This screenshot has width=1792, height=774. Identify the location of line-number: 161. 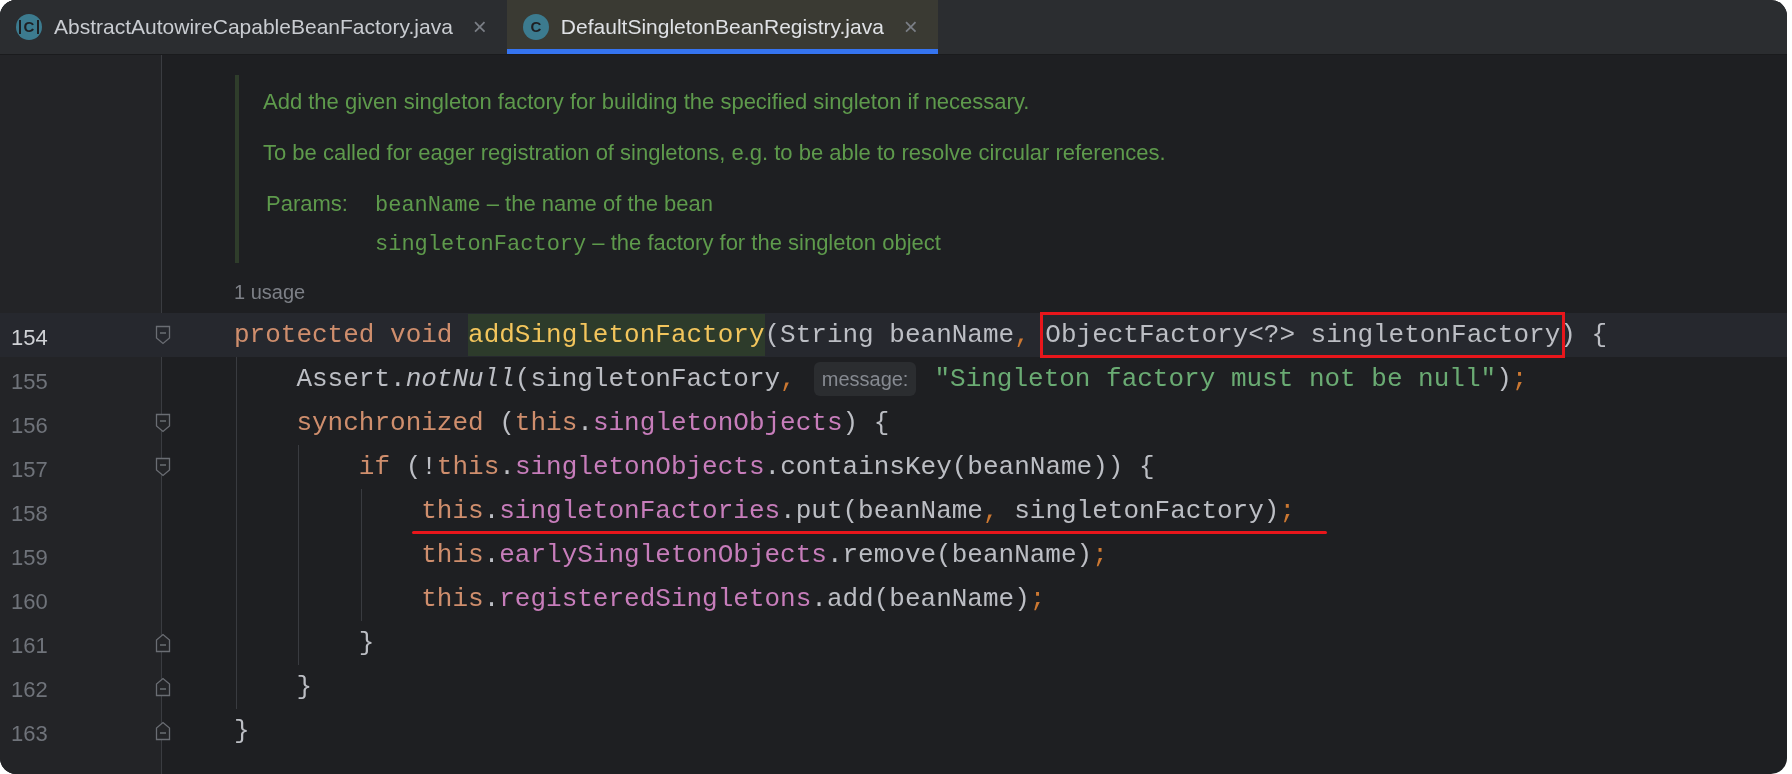
(29, 646).